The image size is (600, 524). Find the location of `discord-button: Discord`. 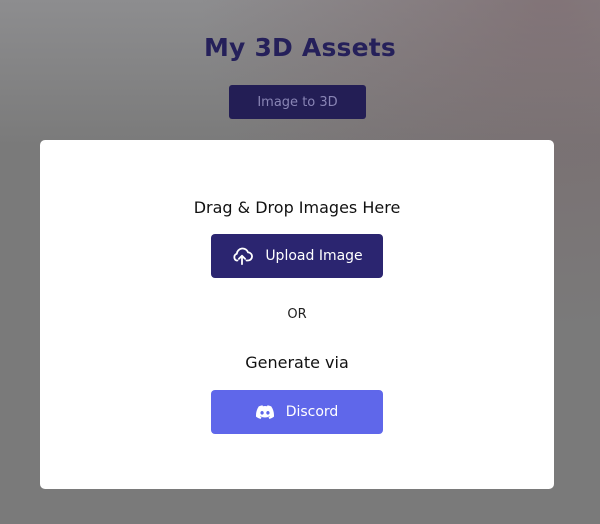

discord-button: Discord is located at coordinates (297, 412).